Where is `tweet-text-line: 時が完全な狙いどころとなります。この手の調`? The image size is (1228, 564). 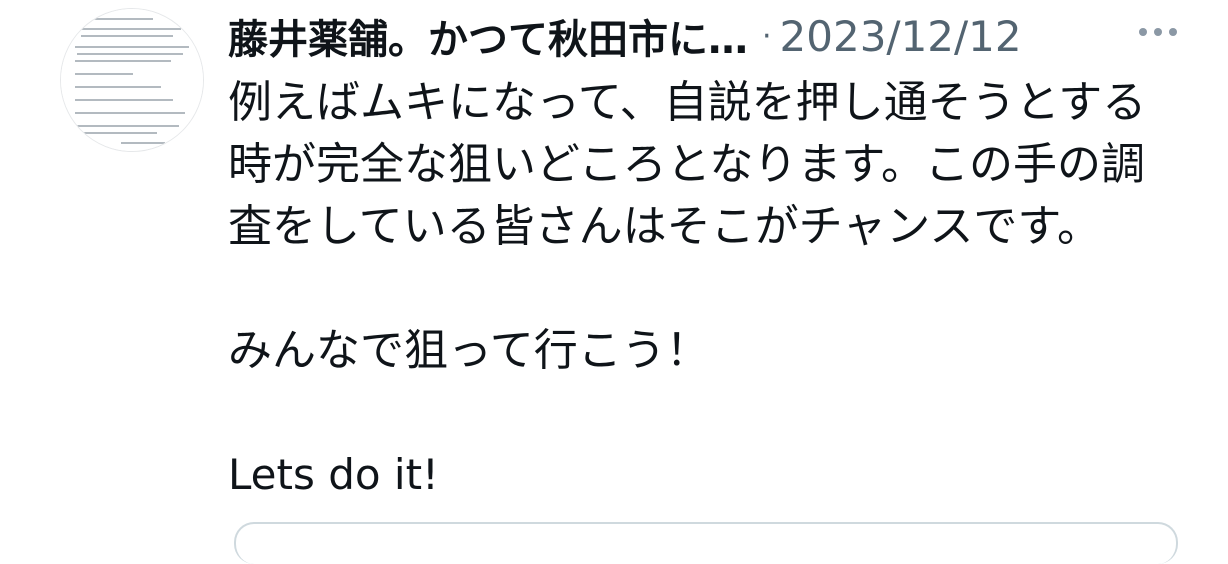 tweet-text-line: 時が完全な狙いどころとなります。この手の調 is located at coordinates (686, 164).